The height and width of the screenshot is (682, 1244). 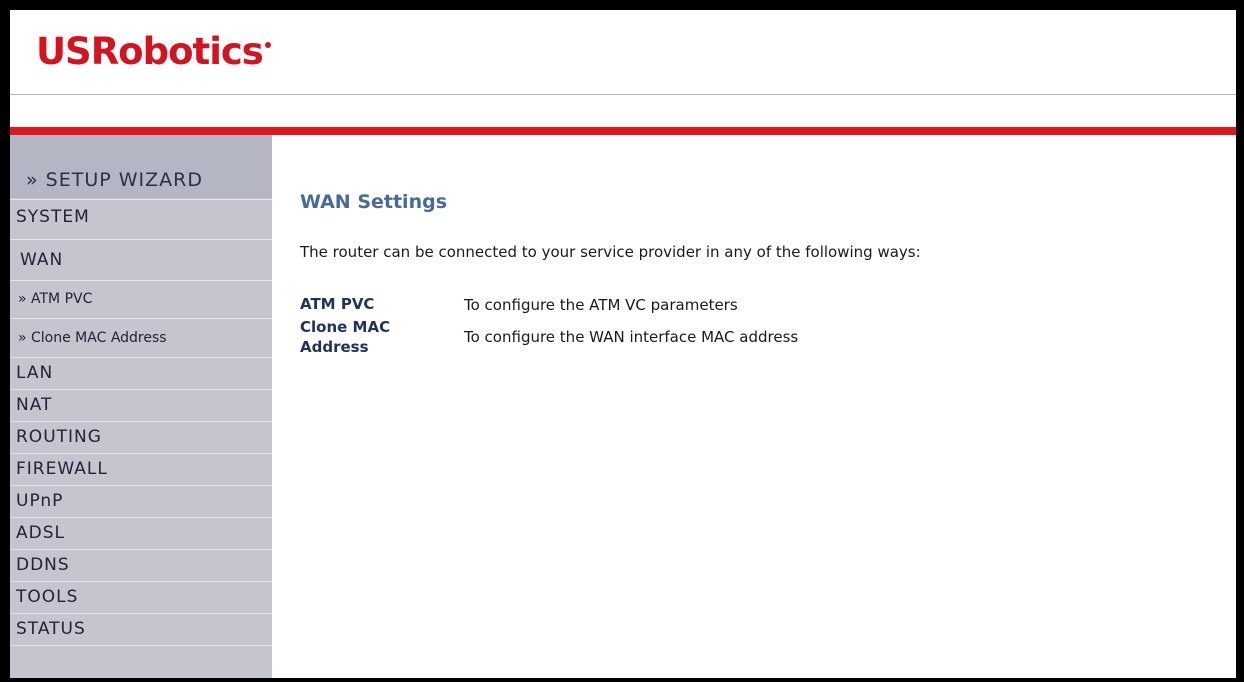 What do you see at coordinates (141, 628) in the screenshot?
I see `sidebar-item-status: STATUS` at bounding box center [141, 628].